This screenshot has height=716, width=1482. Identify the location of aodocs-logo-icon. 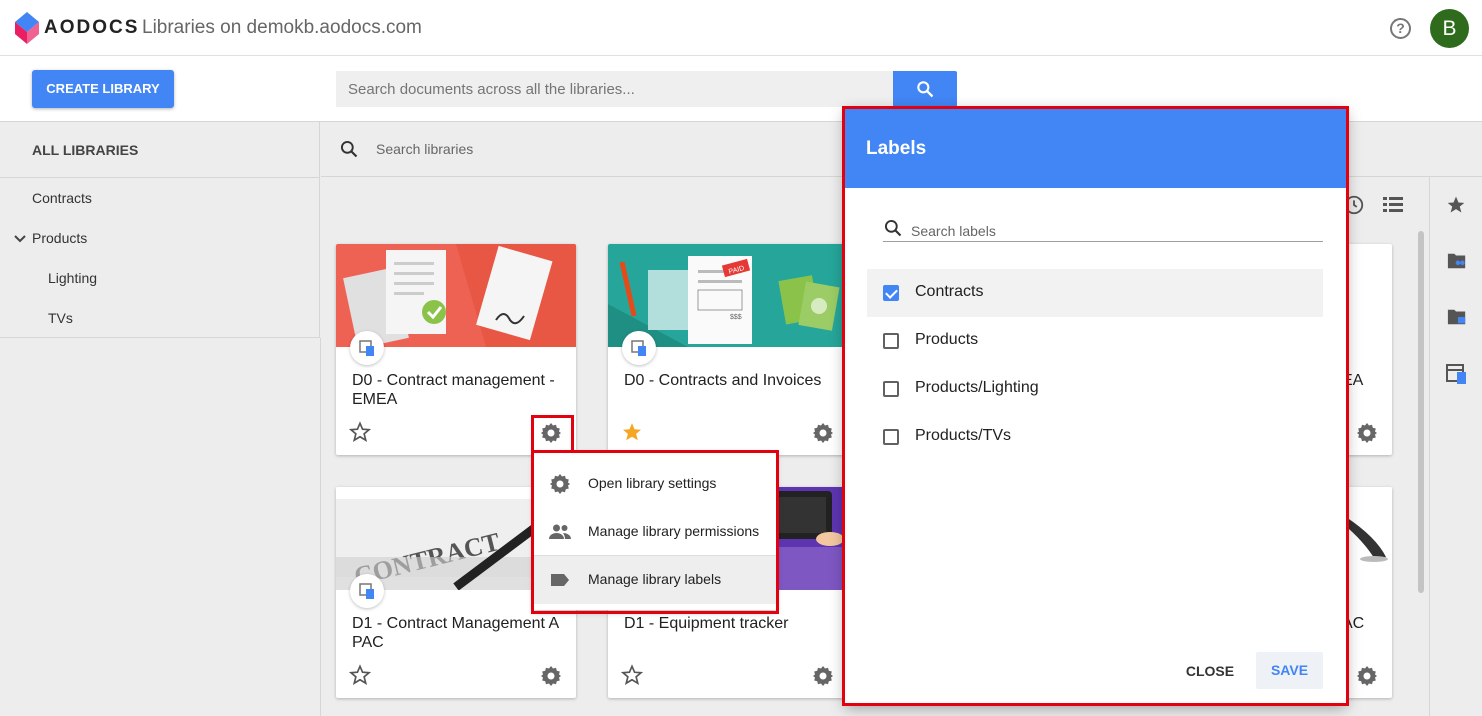
(27, 28).